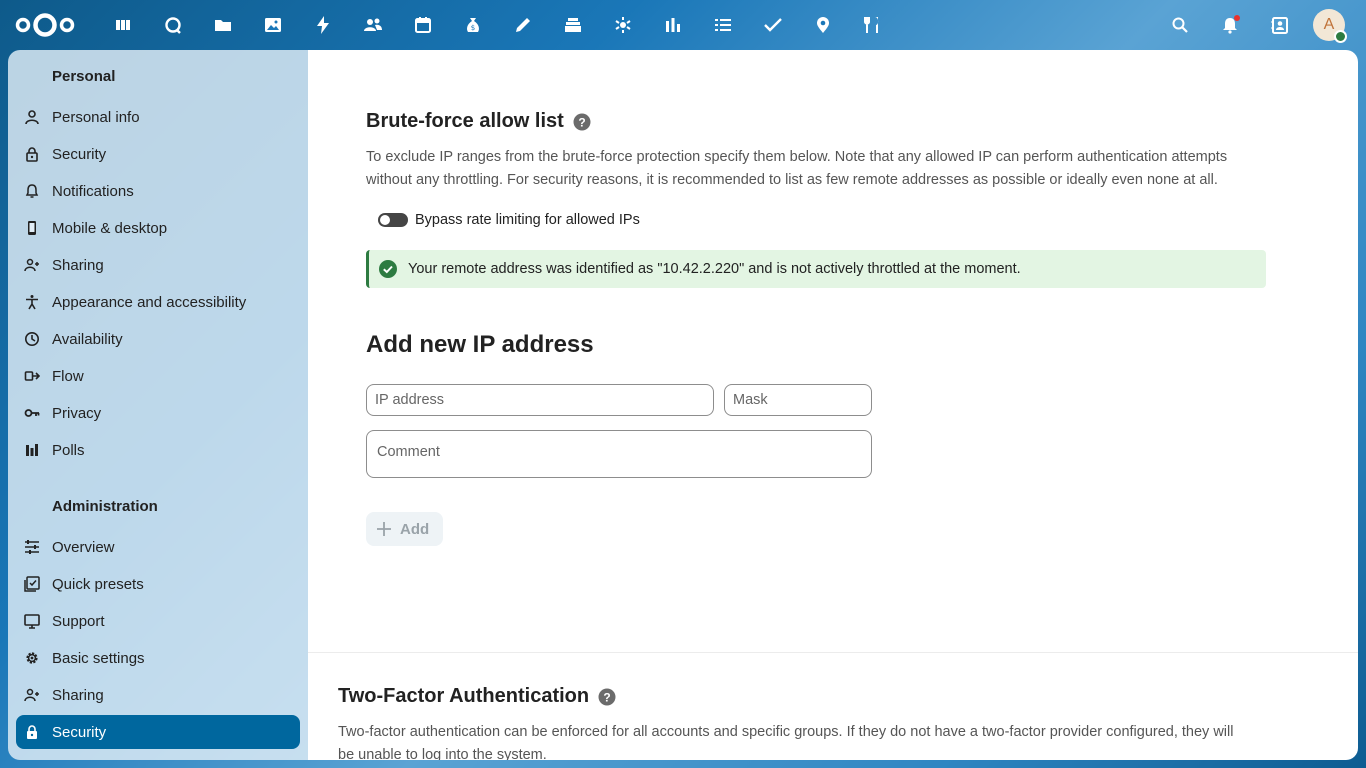 Image resolution: width=1366 pixels, height=768 pixels. What do you see at coordinates (32, 191) in the screenshot?
I see `bell-icon` at bounding box center [32, 191].